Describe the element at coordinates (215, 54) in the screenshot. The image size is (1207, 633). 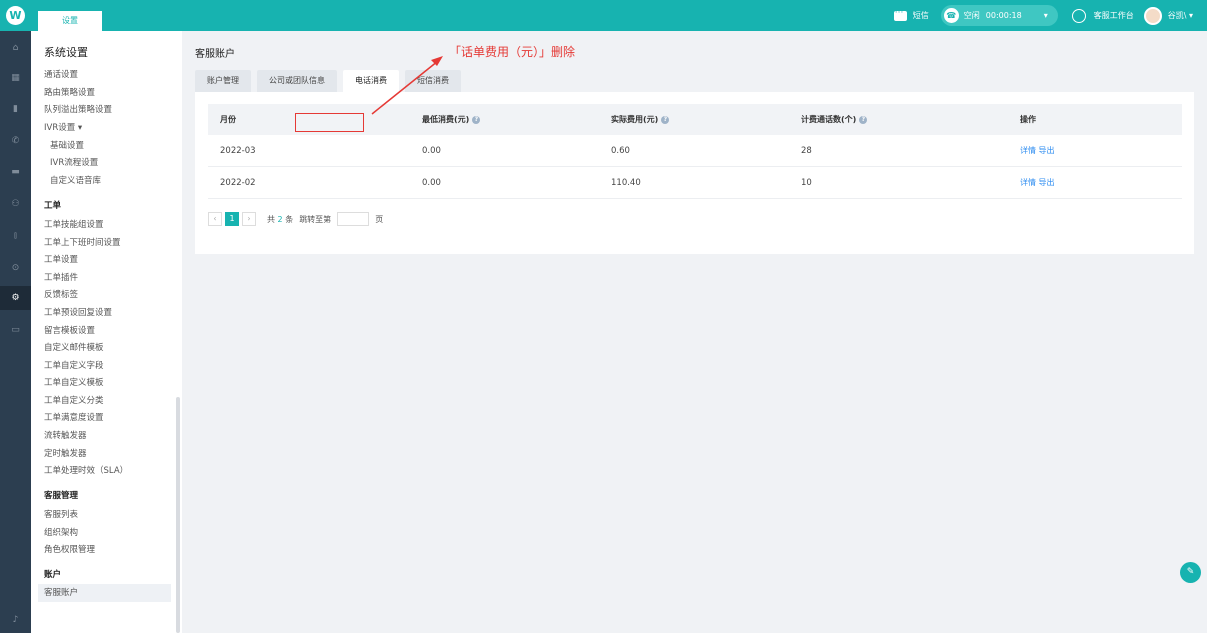
I see `page-title: 客服账户` at that location.